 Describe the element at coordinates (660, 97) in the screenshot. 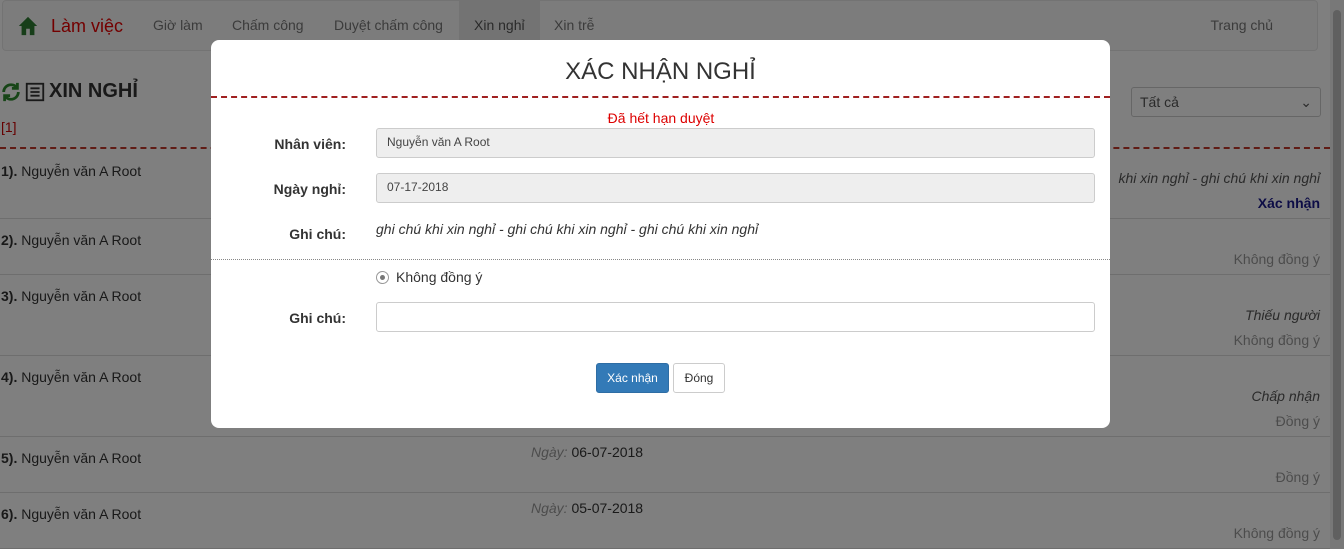

I see `modal-title-divider` at that location.